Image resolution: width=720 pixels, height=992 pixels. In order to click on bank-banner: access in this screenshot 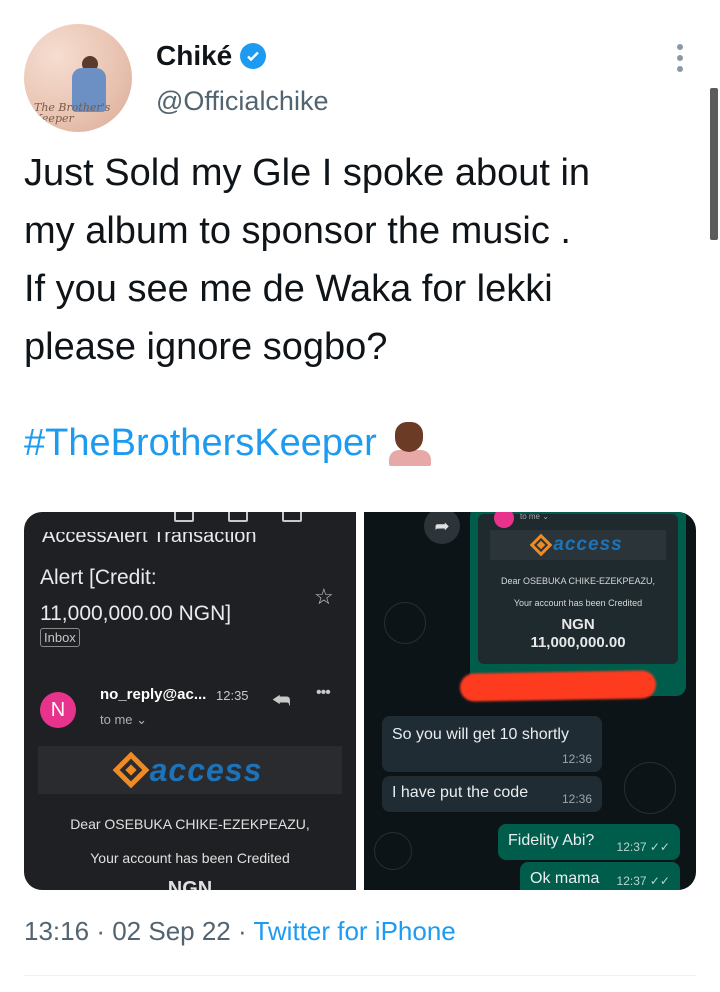, I will do `click(190, 770)`.